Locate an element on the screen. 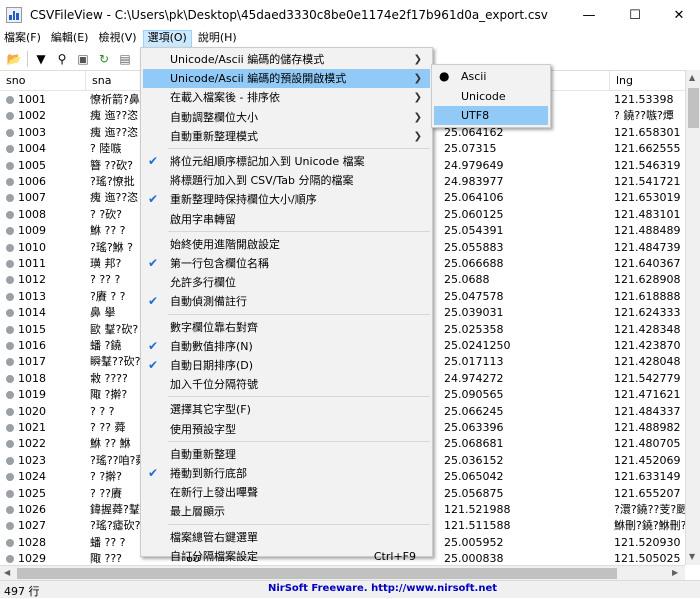 Image resolution: width=700 pixels, height=599 pixels. row-id-cell: 1008 is located at coordinates (43, 215).